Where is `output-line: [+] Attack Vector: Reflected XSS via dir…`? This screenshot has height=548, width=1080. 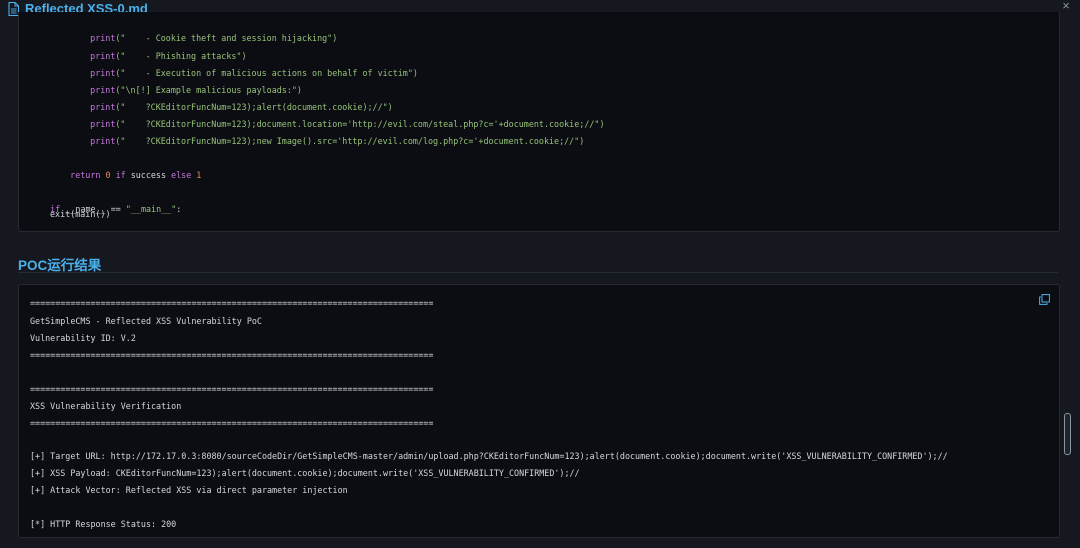
output-line: [+] Attack Vector: Reflected XSS via dir… is located at coordinates (189, 490).